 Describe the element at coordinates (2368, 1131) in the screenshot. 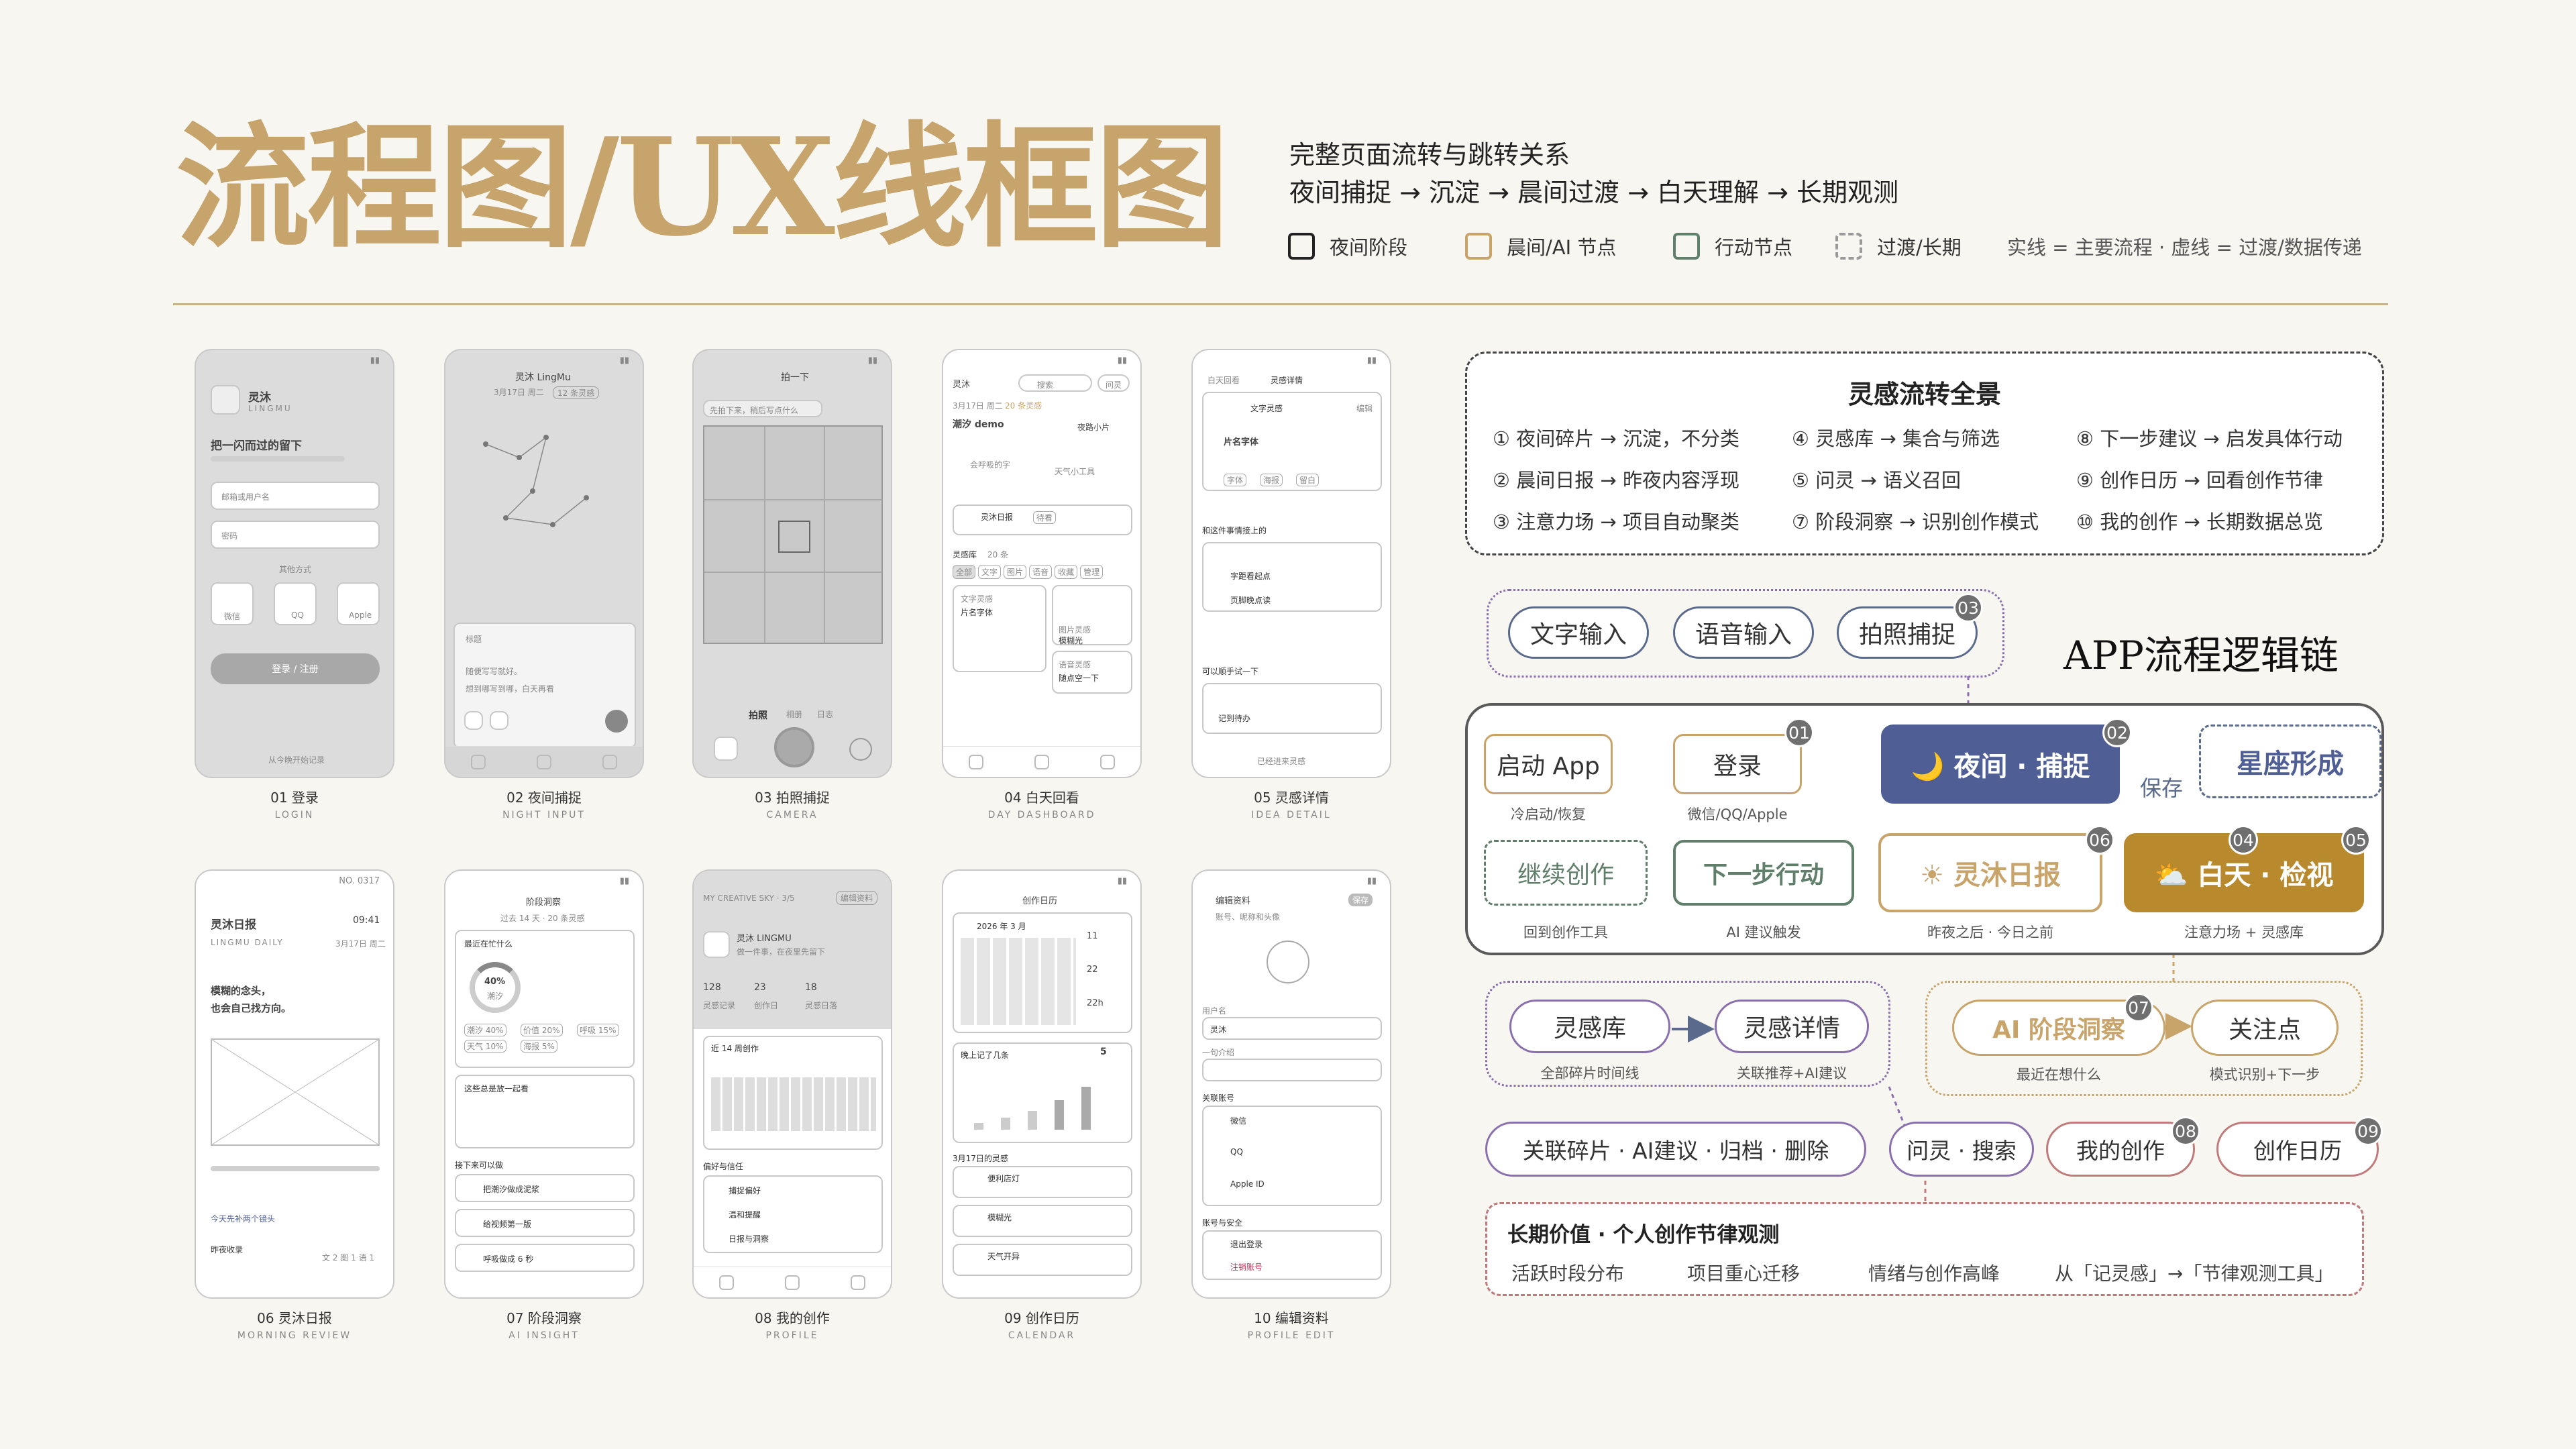

I see `badge-09: 09` at that location.